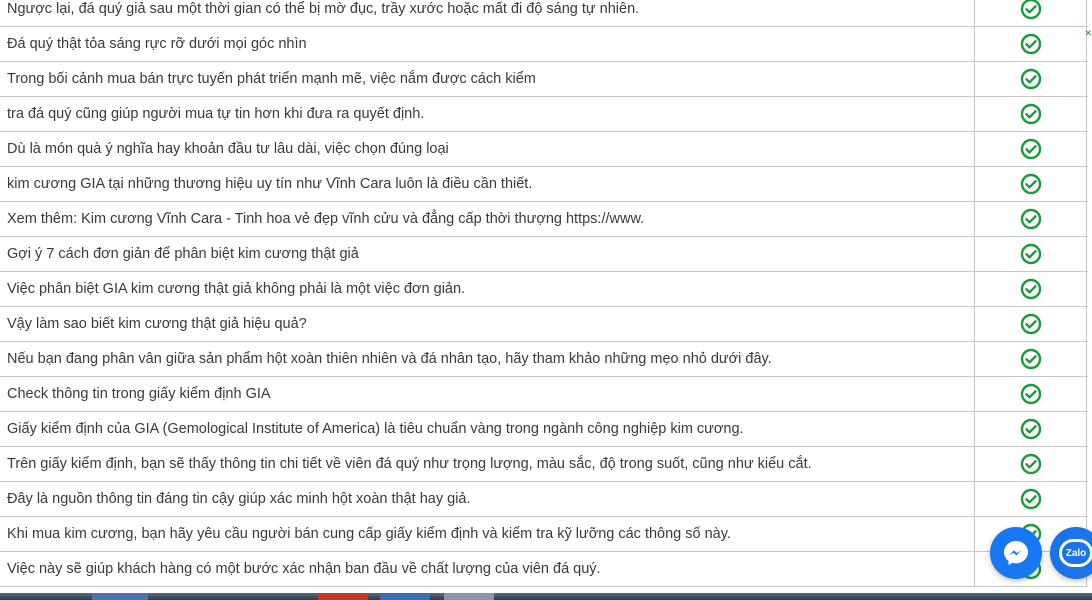  I want to click on zalo-label: Zalo, so click(1076, 553).